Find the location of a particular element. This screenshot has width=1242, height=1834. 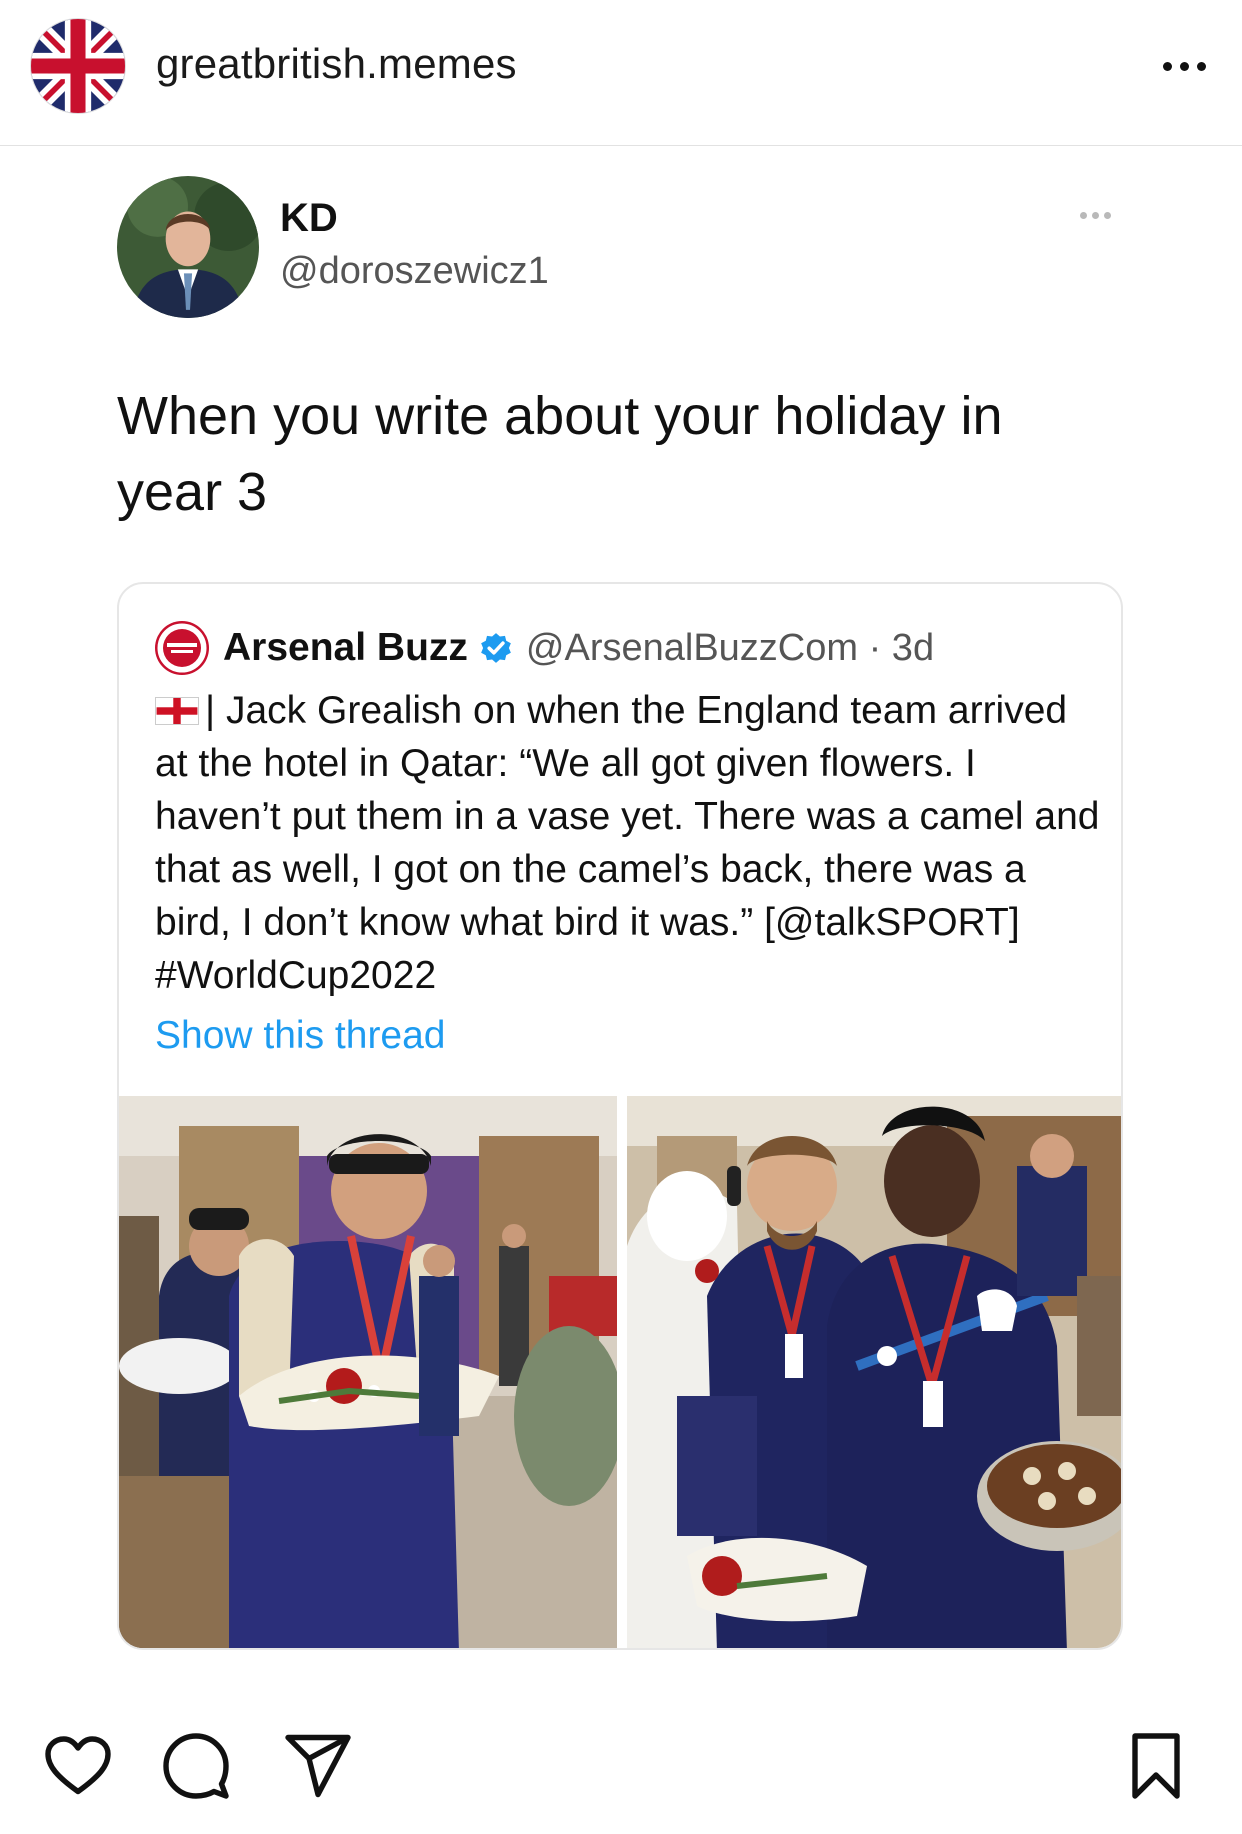

photo-right is located at coordinates (874, 1372).